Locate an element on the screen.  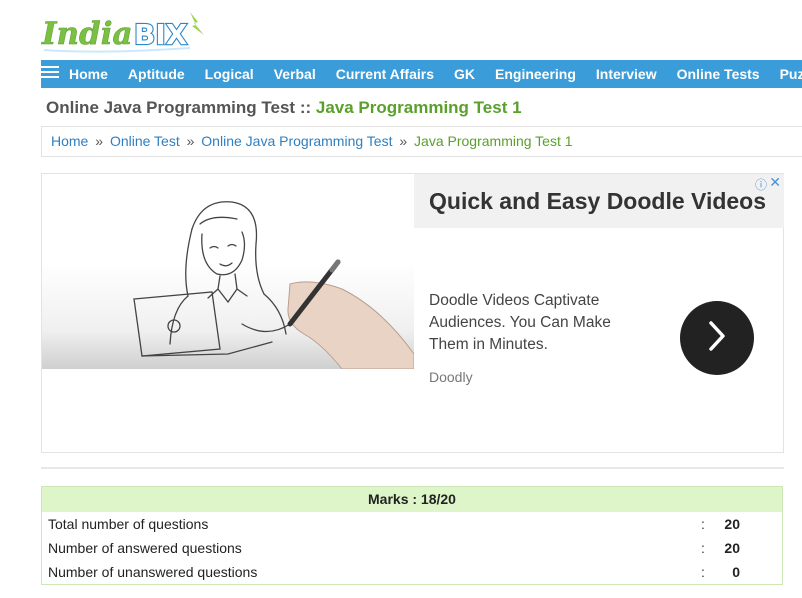
logo-text-india: India is located at coordinates (87, 34).